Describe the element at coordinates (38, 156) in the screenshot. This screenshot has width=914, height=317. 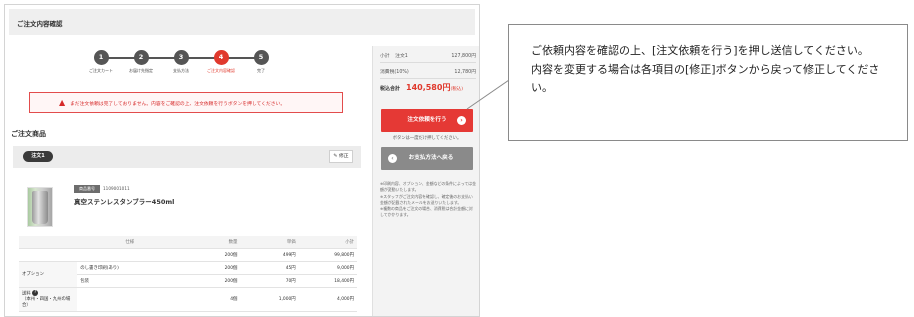
I see `order-badge: 注文1` at that location.